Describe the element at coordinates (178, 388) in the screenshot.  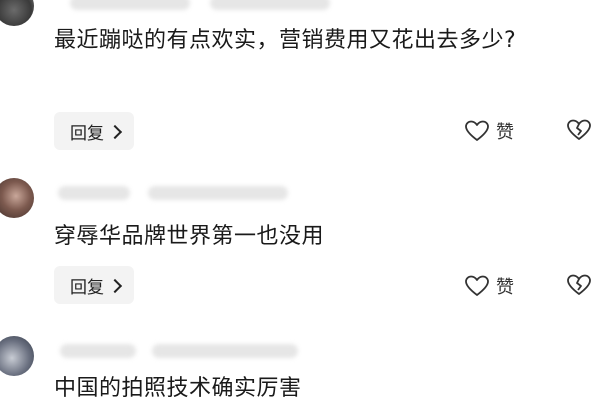
I see `comment-text: 中国的拍照技术确实厉害` at that location.